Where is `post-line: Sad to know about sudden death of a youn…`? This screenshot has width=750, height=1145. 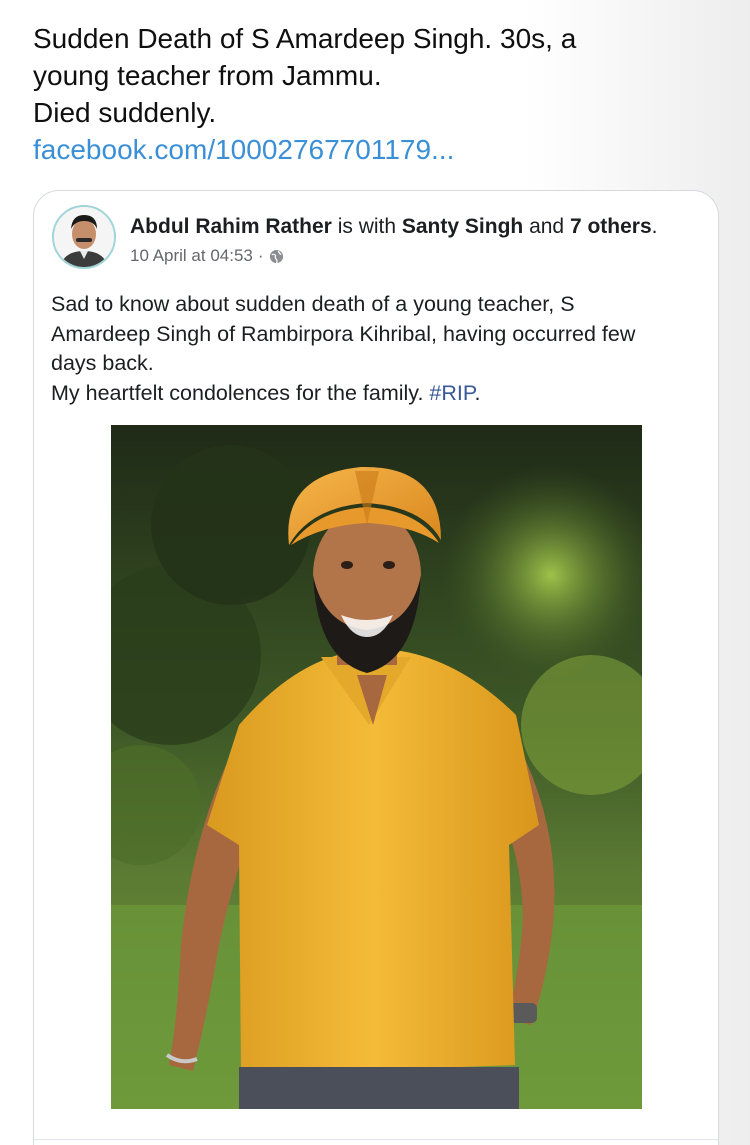
post-line: Sad to know about sudden death of a youn… is located at coordinates (313, 304).